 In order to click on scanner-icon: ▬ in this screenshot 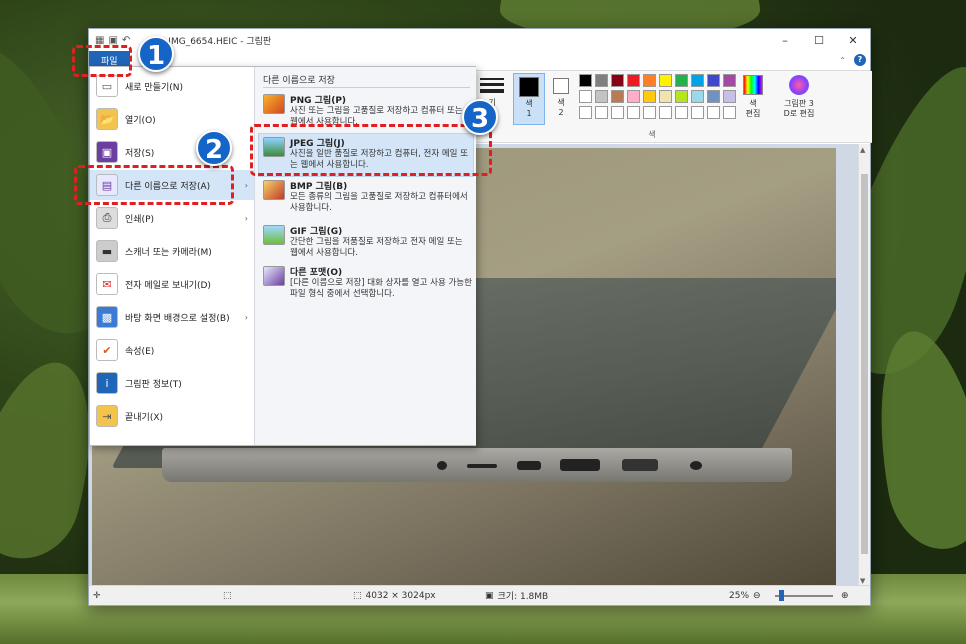, I will do `click(107, 251)`.